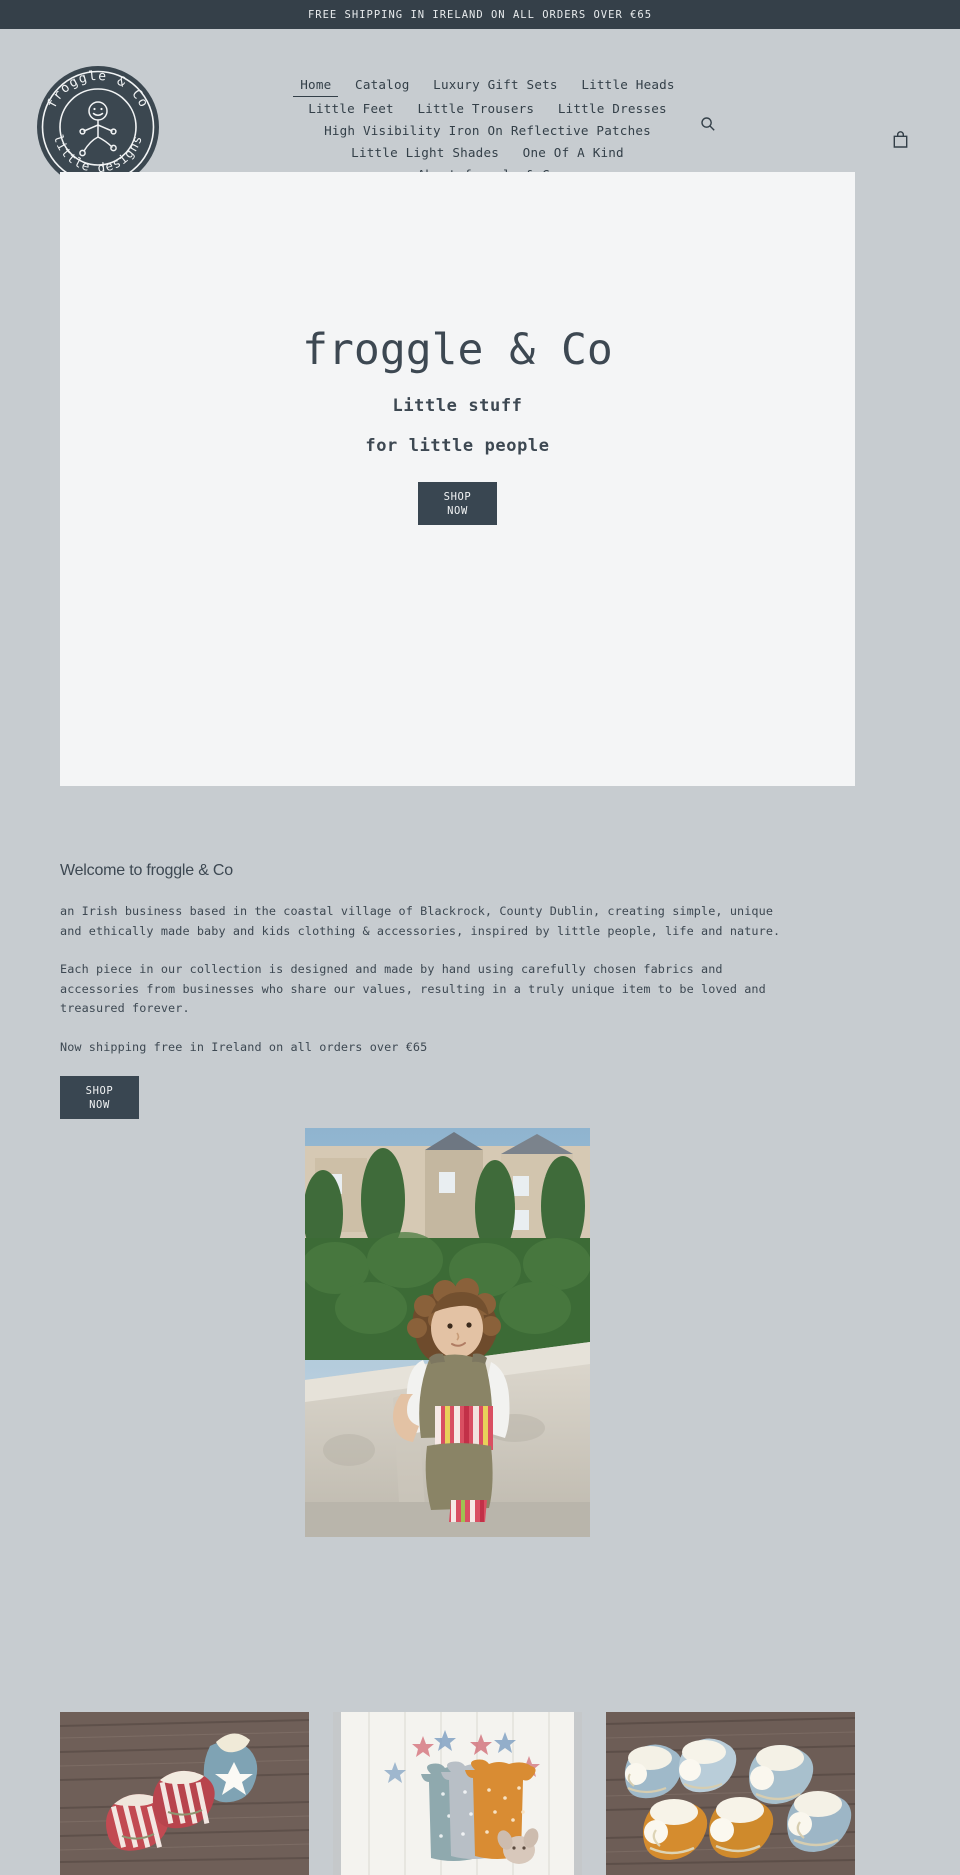  I want to click on nav-row: Little Light Shades One Of A Kind, so click(487, 152).